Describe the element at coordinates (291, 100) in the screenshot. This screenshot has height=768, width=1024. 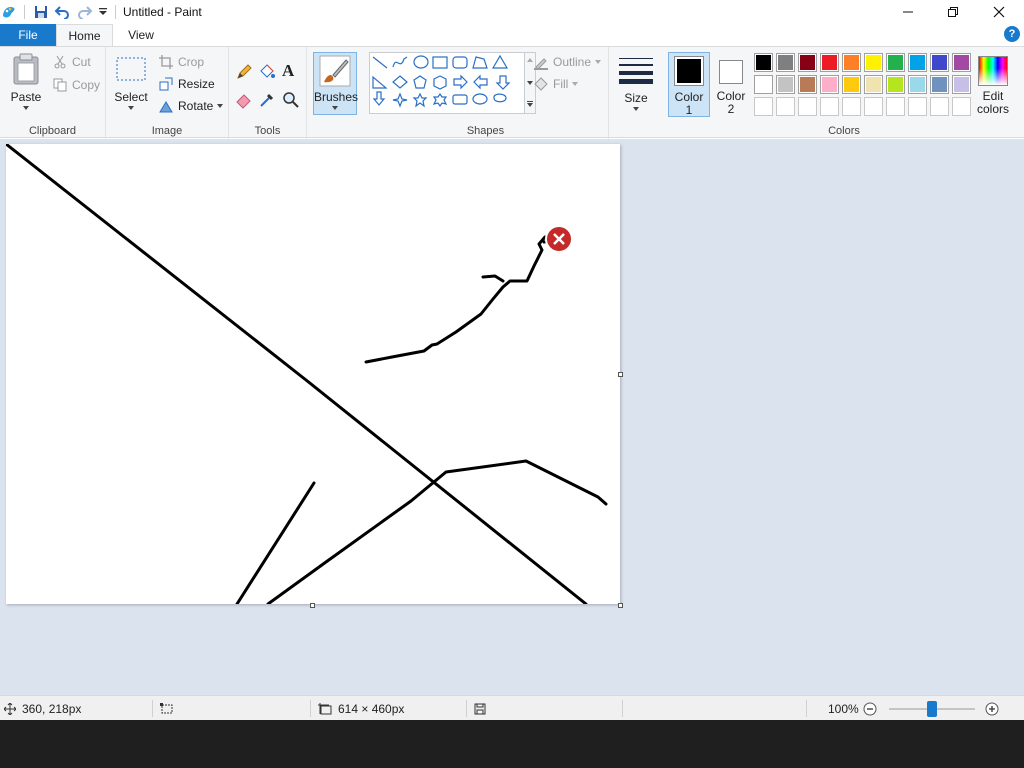
I see `magnifier-tool` at that location.